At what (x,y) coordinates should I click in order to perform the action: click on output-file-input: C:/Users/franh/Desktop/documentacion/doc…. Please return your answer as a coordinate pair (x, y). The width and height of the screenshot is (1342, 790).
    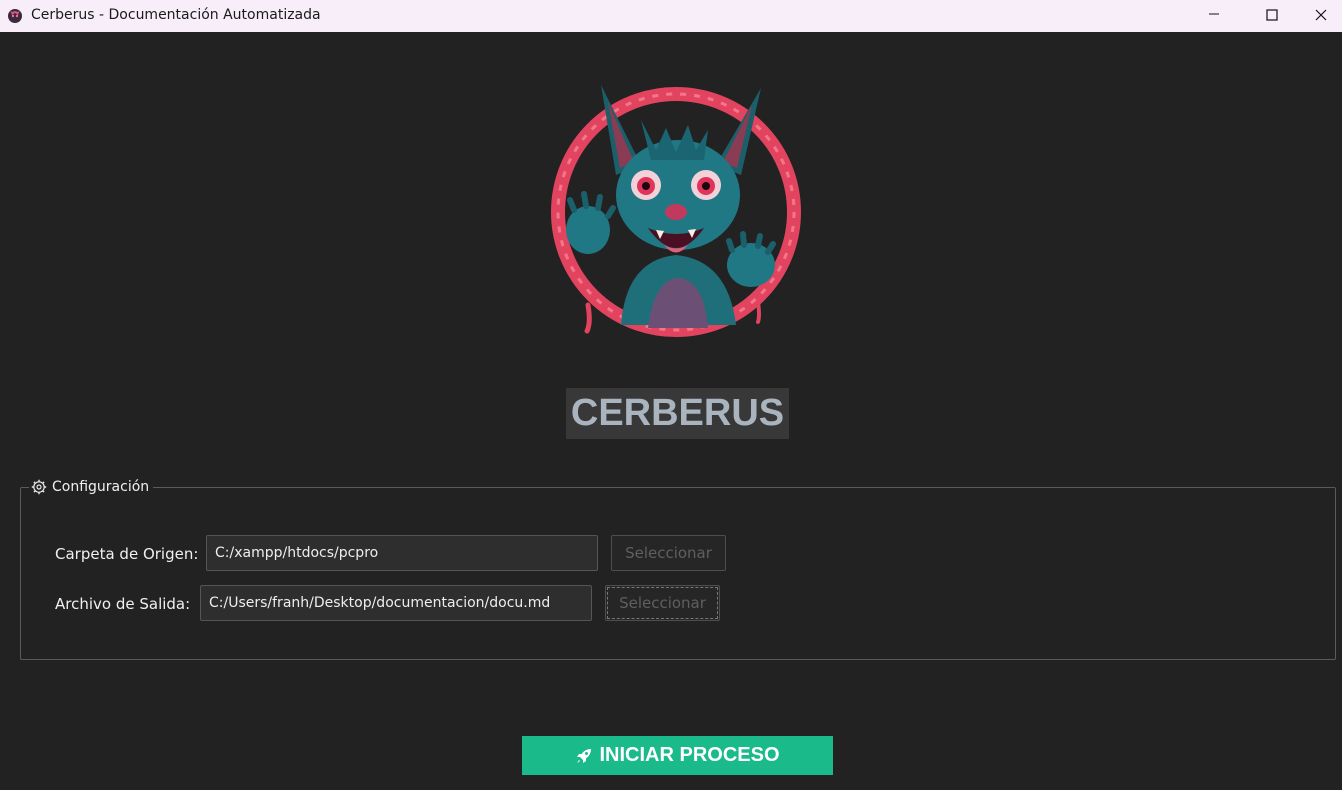
    Looking at the image, I should click on (396, 603).